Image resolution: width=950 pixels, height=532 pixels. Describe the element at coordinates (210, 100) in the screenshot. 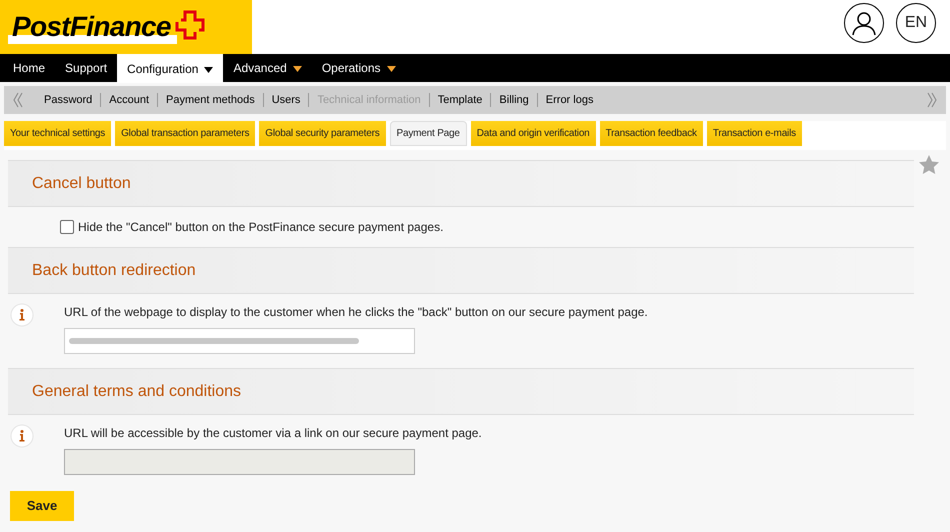

I see `subnav-link: Payment methods` at that location.